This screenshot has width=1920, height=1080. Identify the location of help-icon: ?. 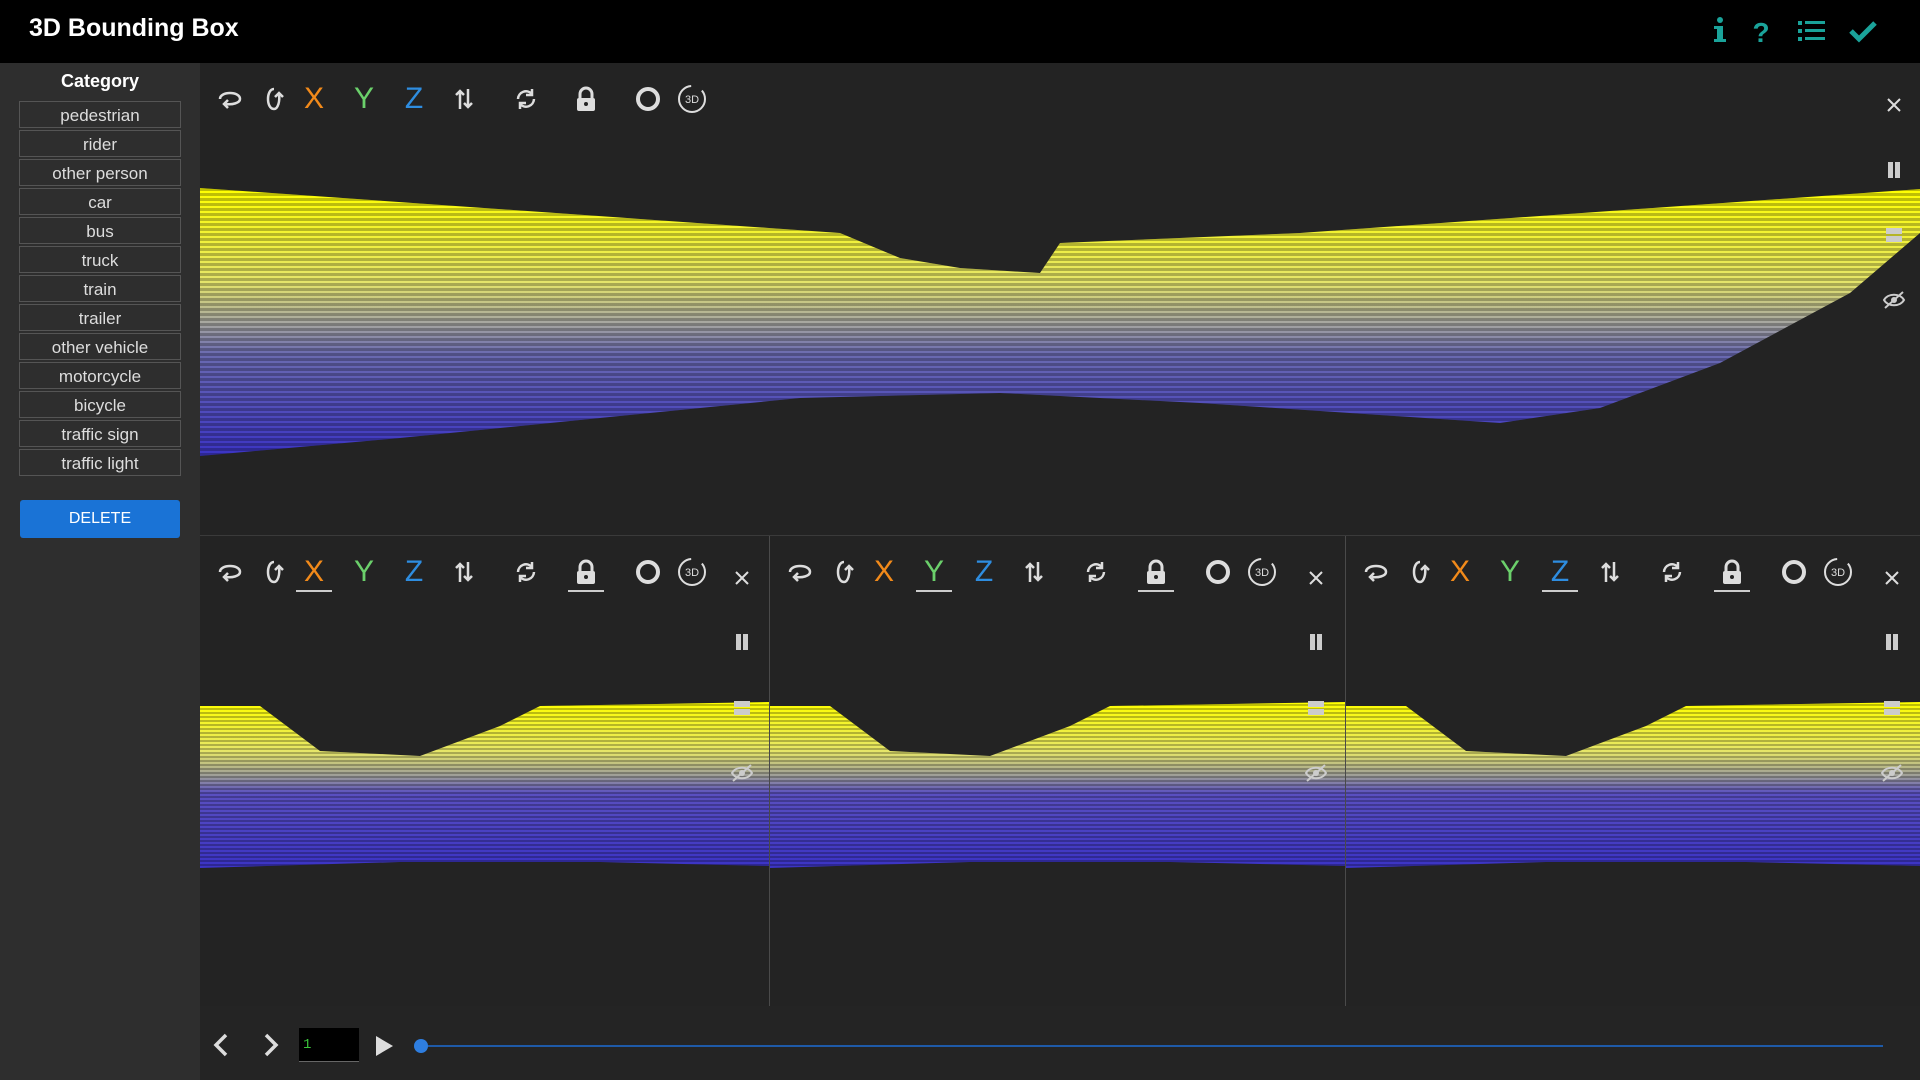
(1761, 31).